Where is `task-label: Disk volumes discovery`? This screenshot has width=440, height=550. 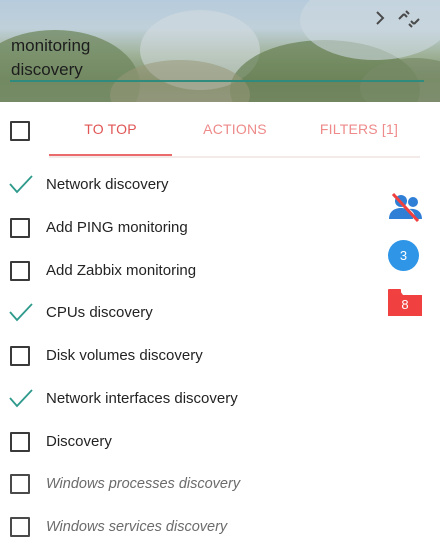
task-label: Disk volumes discovery is located at coordinates (124, 355).